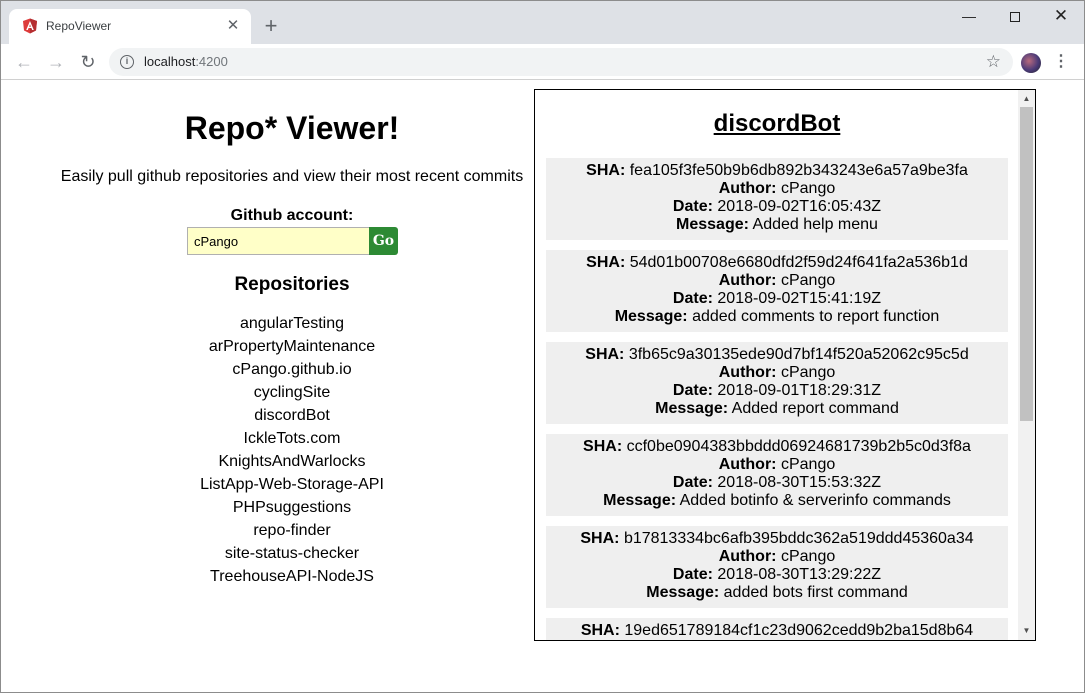  I want to click on message-value: added bots first command, so click(815, 592).